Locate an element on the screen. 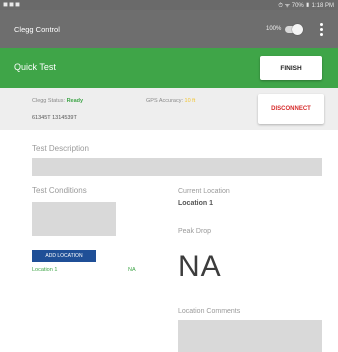 This screenshot has height=352, width=338. toggle-knob is located at coordinates (297, 29).